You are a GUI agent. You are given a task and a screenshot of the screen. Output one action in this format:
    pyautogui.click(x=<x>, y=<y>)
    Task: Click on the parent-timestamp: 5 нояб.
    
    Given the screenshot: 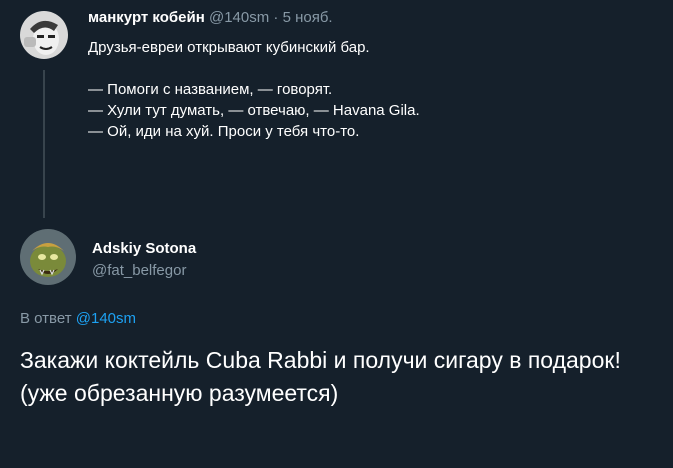 What is the action you would take?
    pyautogui.click(x=308, y=17)
    